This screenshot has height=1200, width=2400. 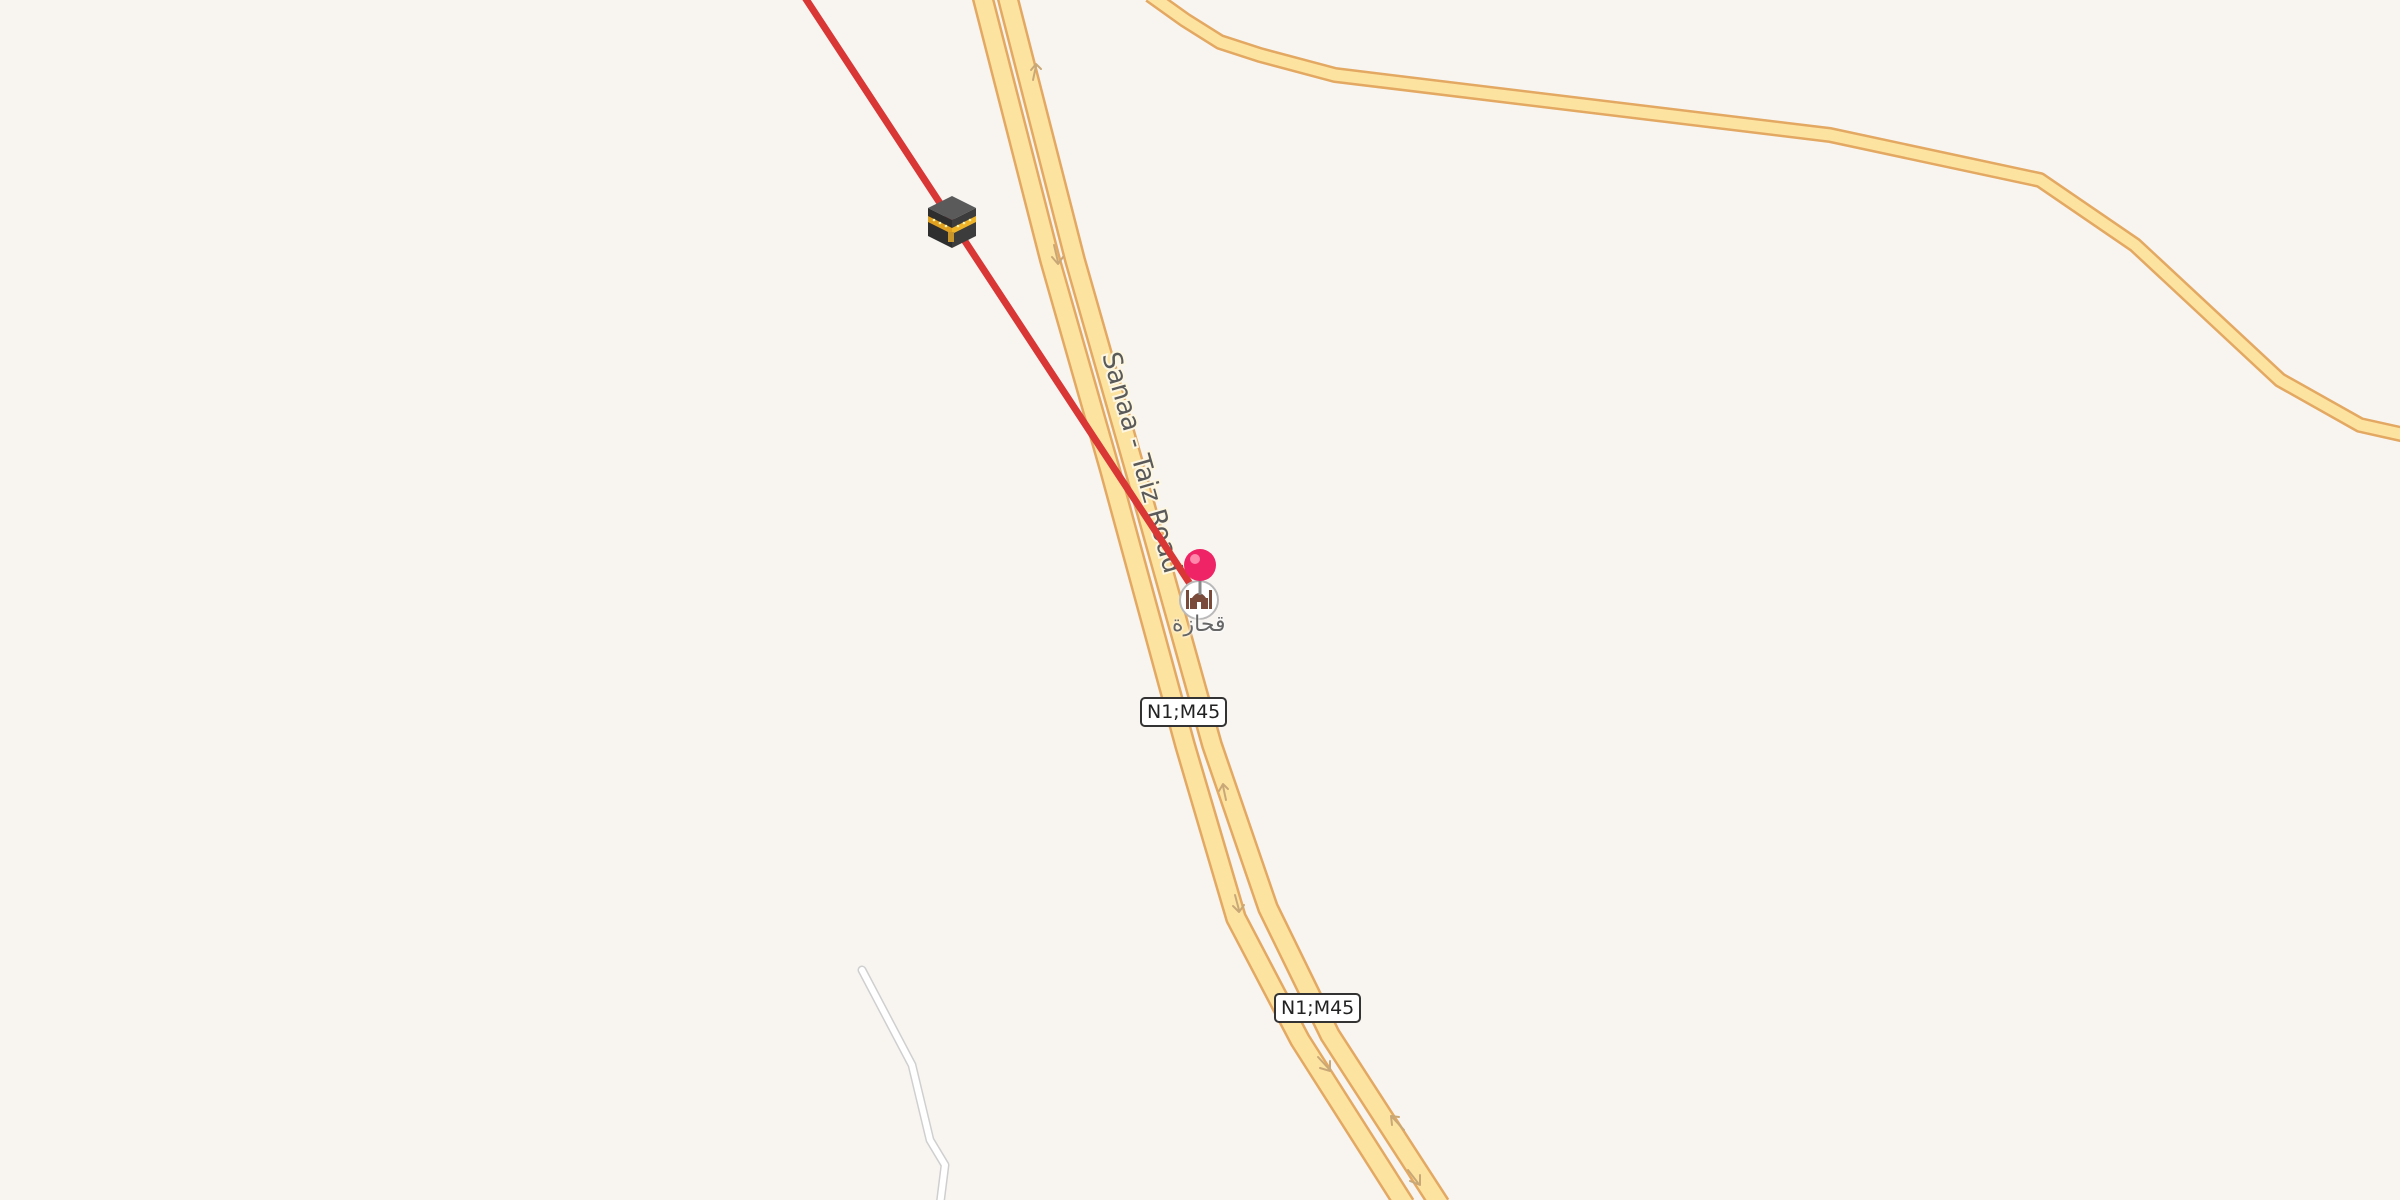 I want to click on track-path, so click(x=903, y=1082).